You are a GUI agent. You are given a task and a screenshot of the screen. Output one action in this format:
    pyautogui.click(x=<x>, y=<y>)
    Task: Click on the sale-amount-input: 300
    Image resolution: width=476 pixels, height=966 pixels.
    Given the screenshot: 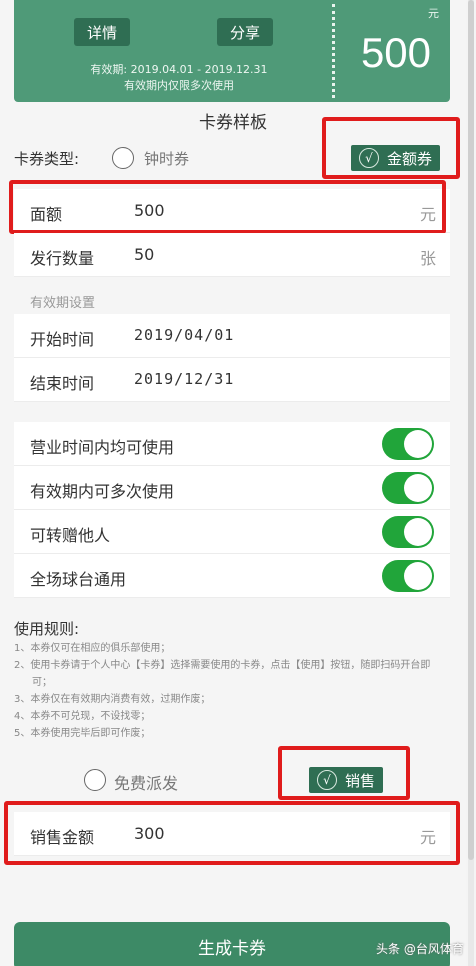 What is the action you would take?
    pyautogui.click(x=149, y=833)
    